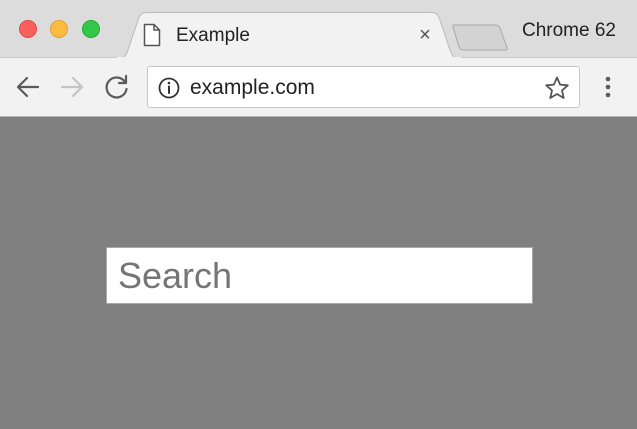 Image resolution: width=637 pixels, height=429 pixels. I want to click on tab-title: Example, so click(213, 35).